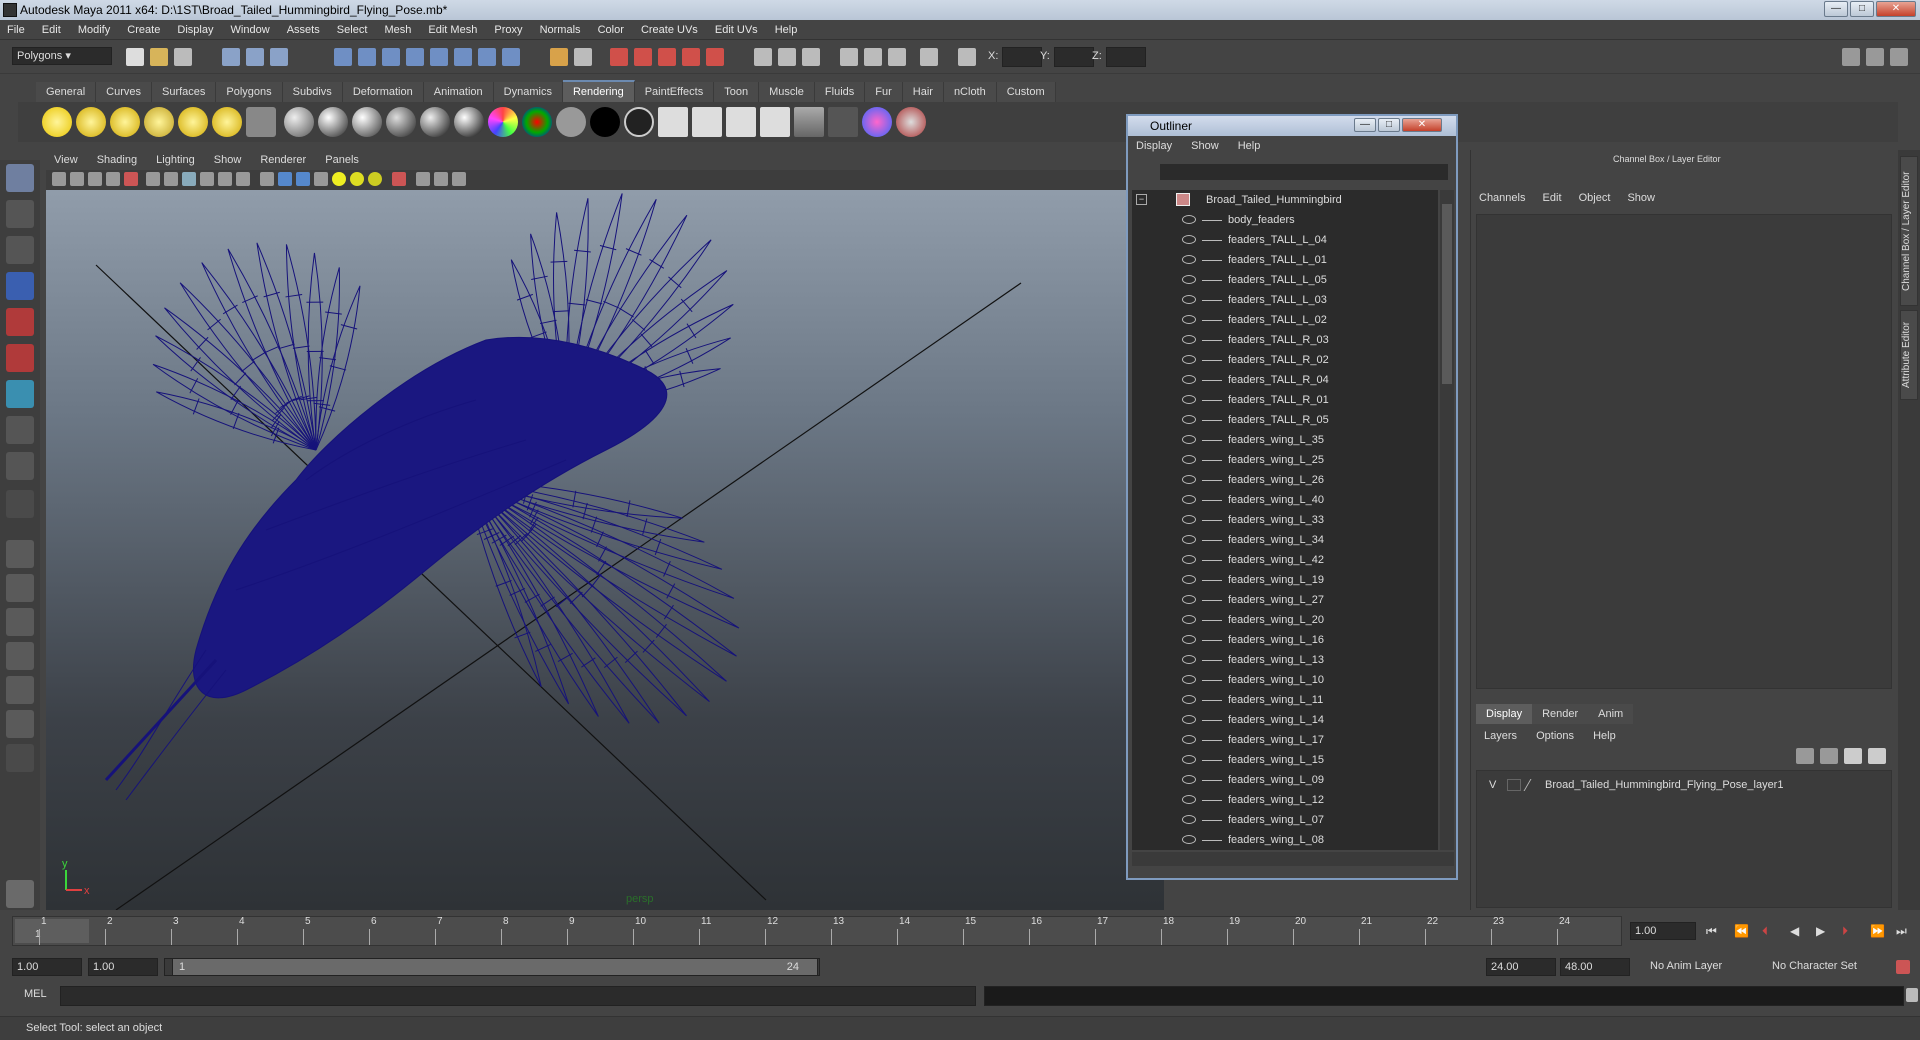 The width and height of the screenshot is (1920, 1040). I want to click on scale-tool-icon, so click(20, 358).